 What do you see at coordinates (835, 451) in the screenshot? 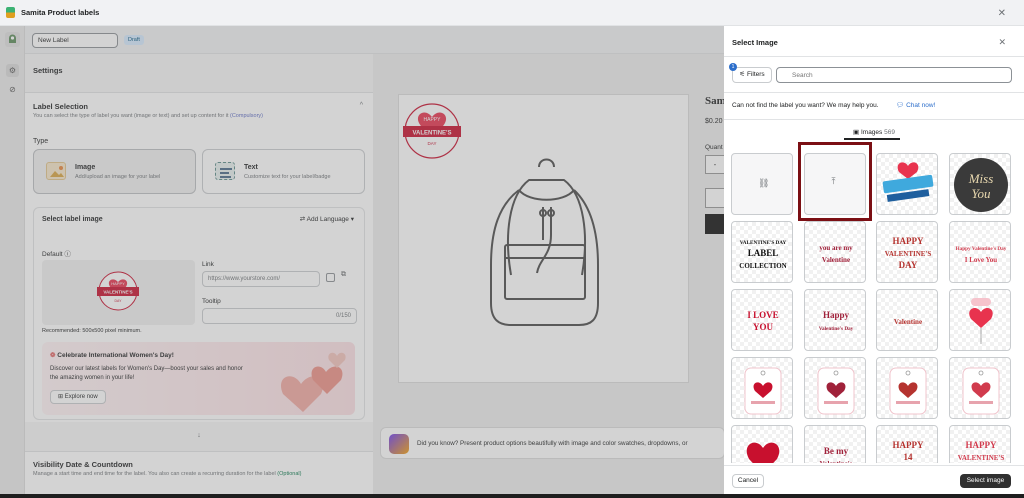
I see `tile-text: Be my` at bounding box center [835, 451].